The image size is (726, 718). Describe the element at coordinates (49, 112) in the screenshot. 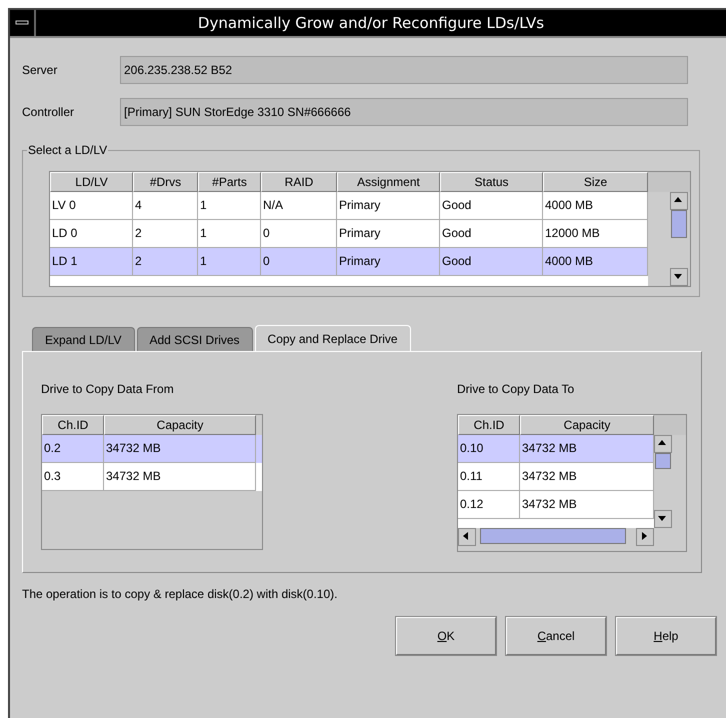

I see `field-label: Controller` at that location.